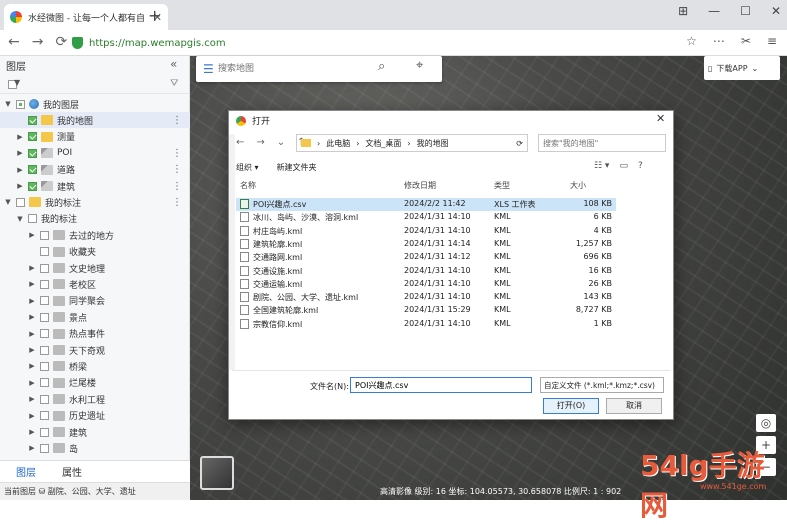  I want to click on tree-row: ▼ 我的图层, so click(95, 104).